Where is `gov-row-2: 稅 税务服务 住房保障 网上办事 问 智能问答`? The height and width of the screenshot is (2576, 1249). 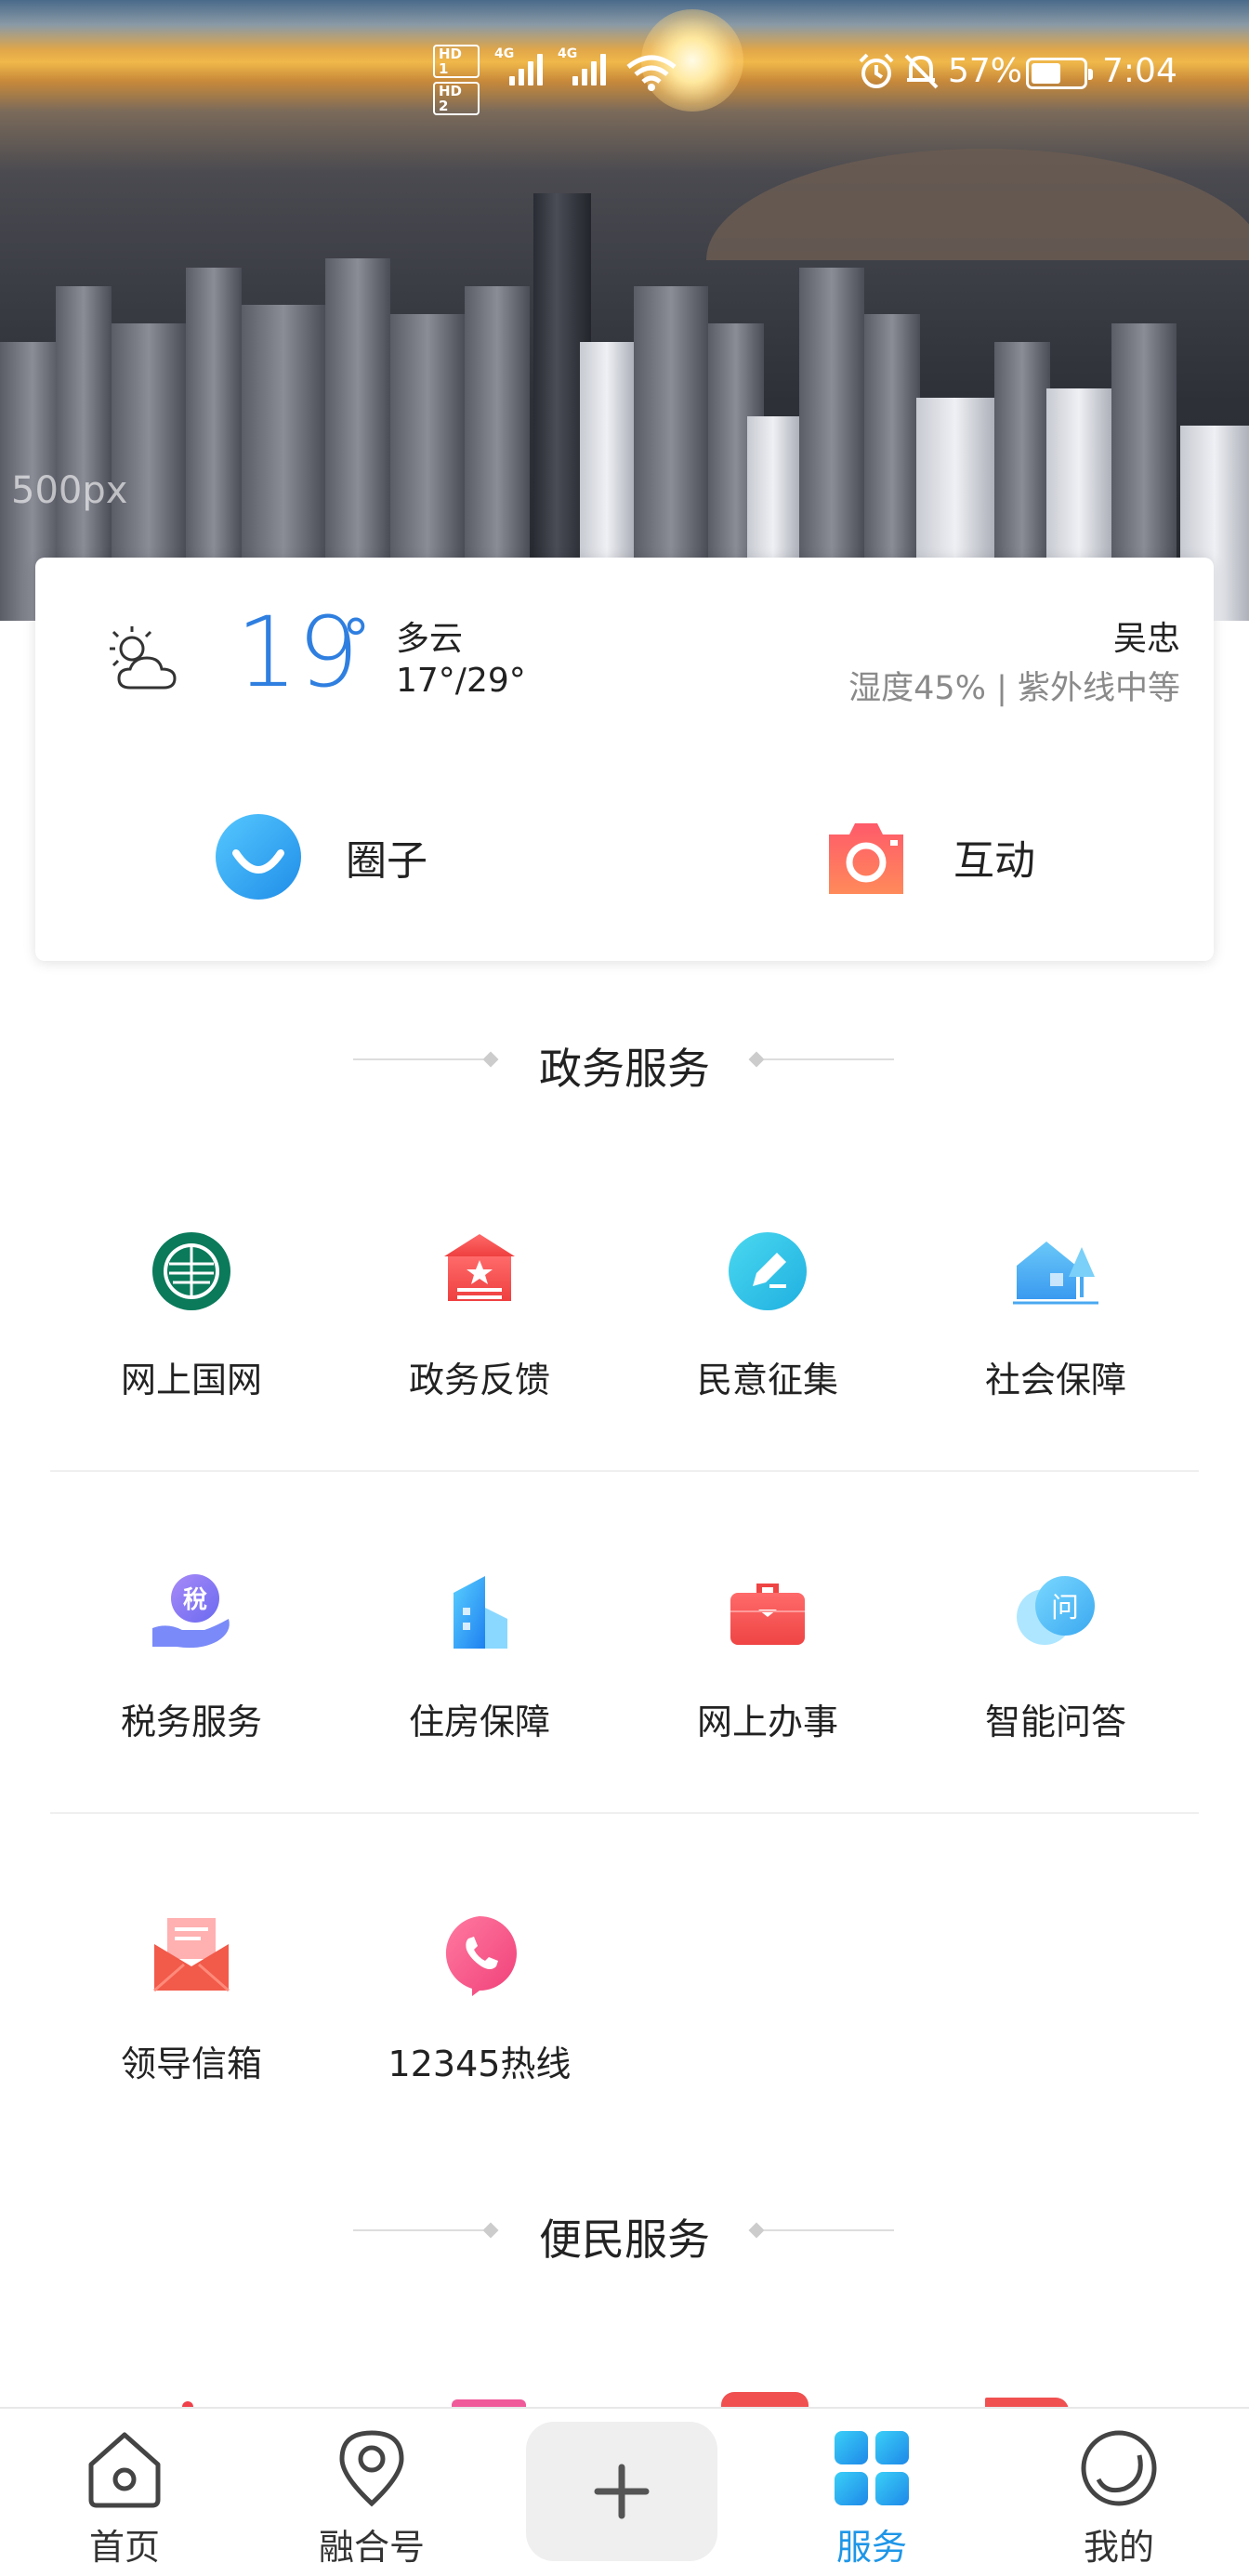
gov-row-2: 稅 税务服务 住房保障 网上办事 问 智能问答 is located at coordinates (624, 1710).